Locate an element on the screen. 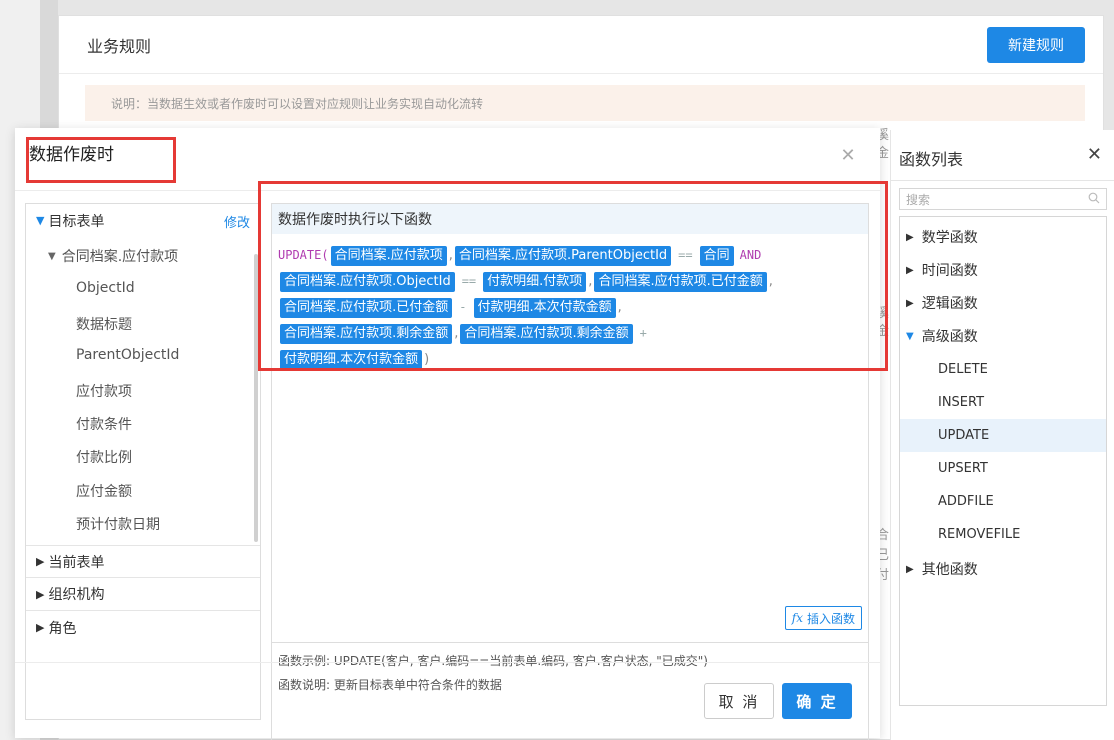  cancel-button: 取 消 is located at coordinates (739, 701).